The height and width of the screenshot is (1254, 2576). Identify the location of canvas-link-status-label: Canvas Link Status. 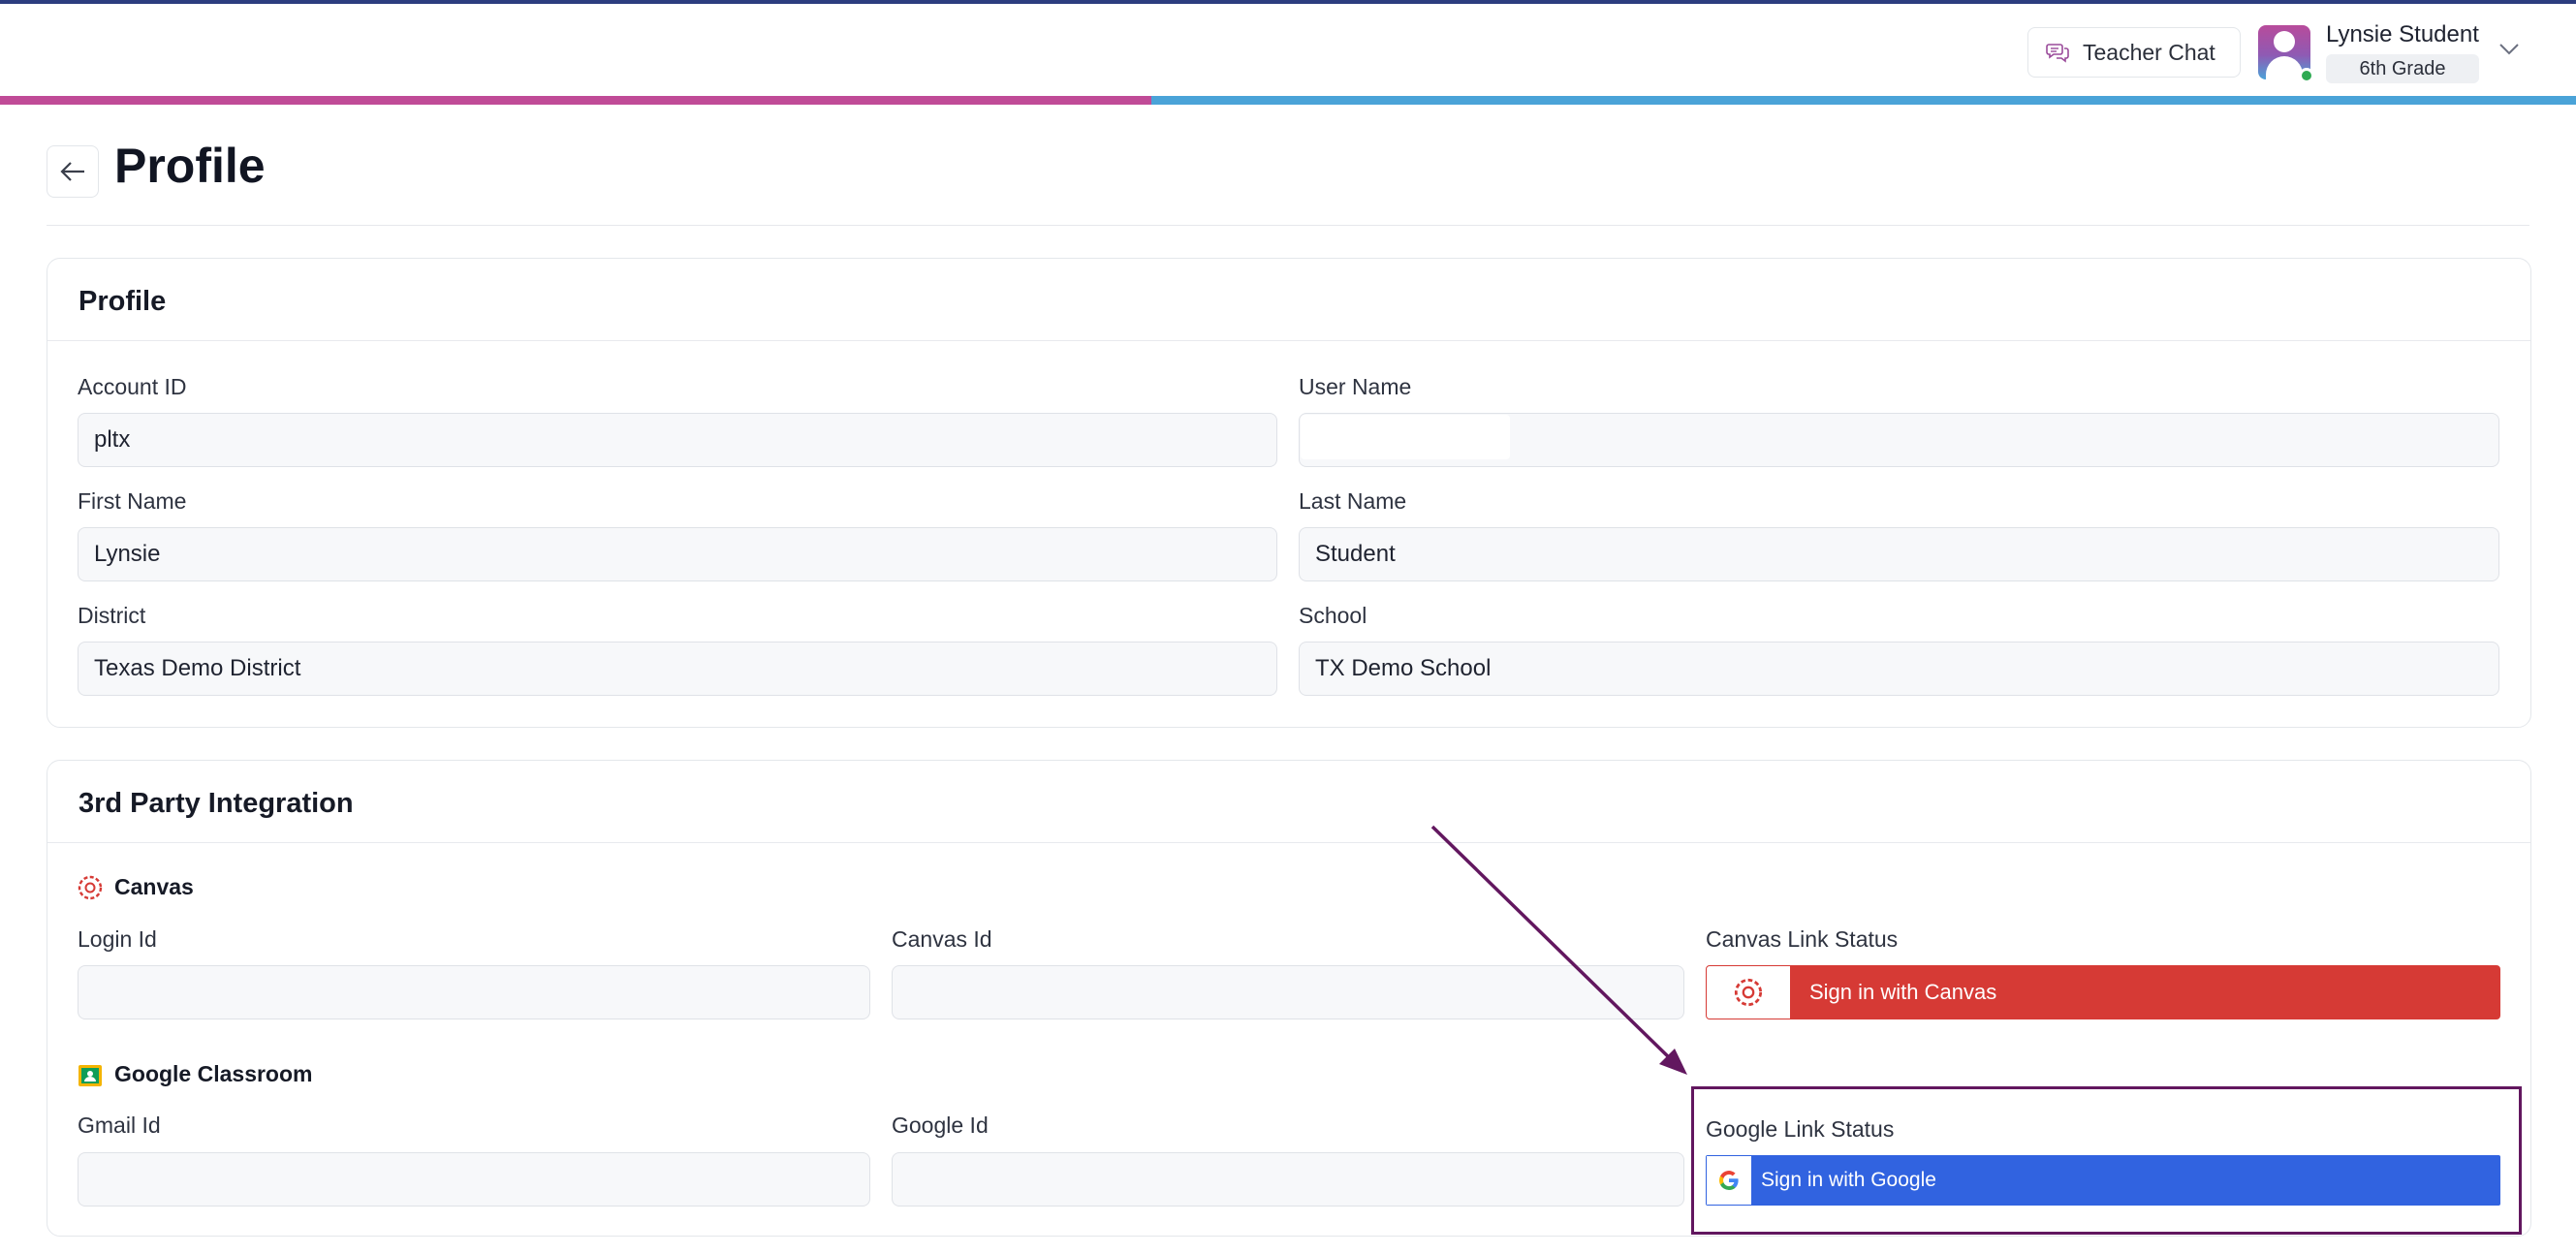
(1802, 939).